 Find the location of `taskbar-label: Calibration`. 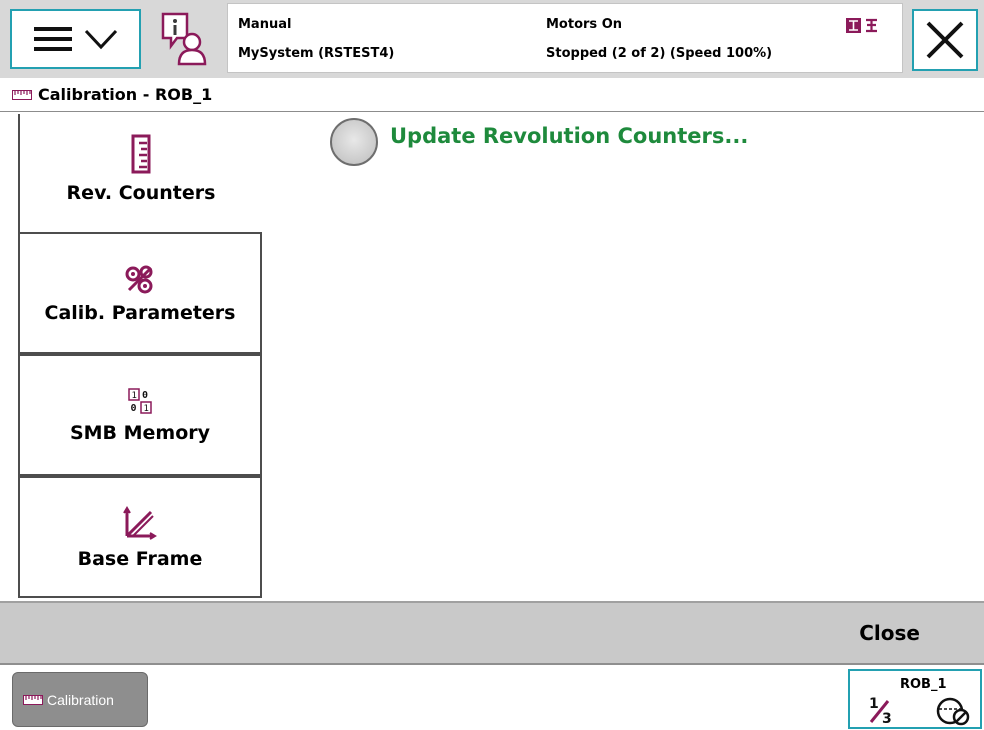

taskbar-label: Calibration is located at coordinates (80, 699).